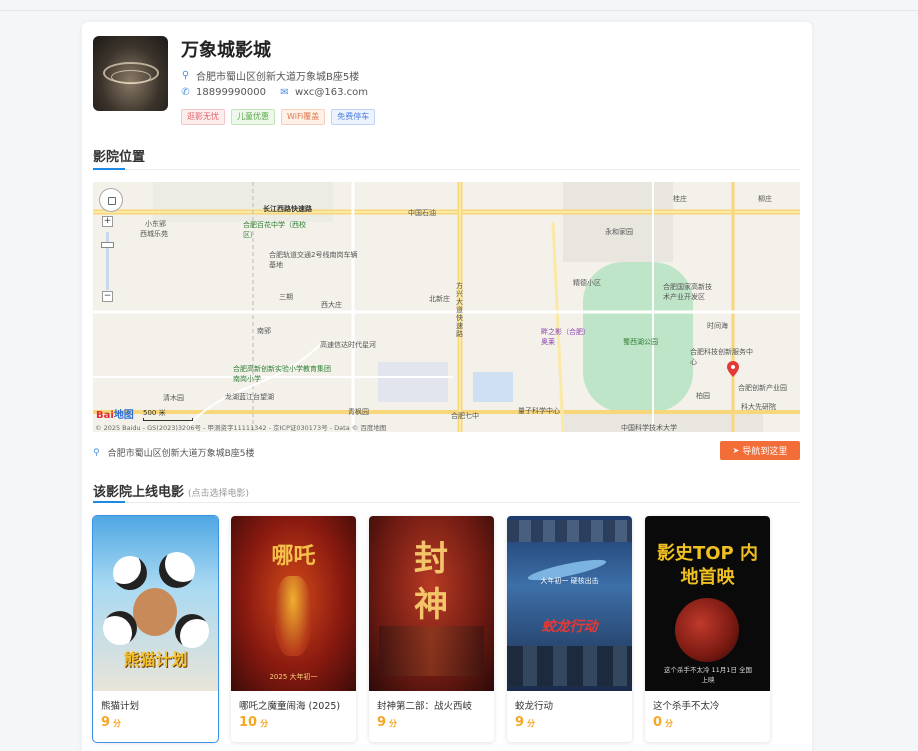 This screenshot has height=751, width=918. I want to click on movie-title: 这个杀手不太冷, so click(686, 706).